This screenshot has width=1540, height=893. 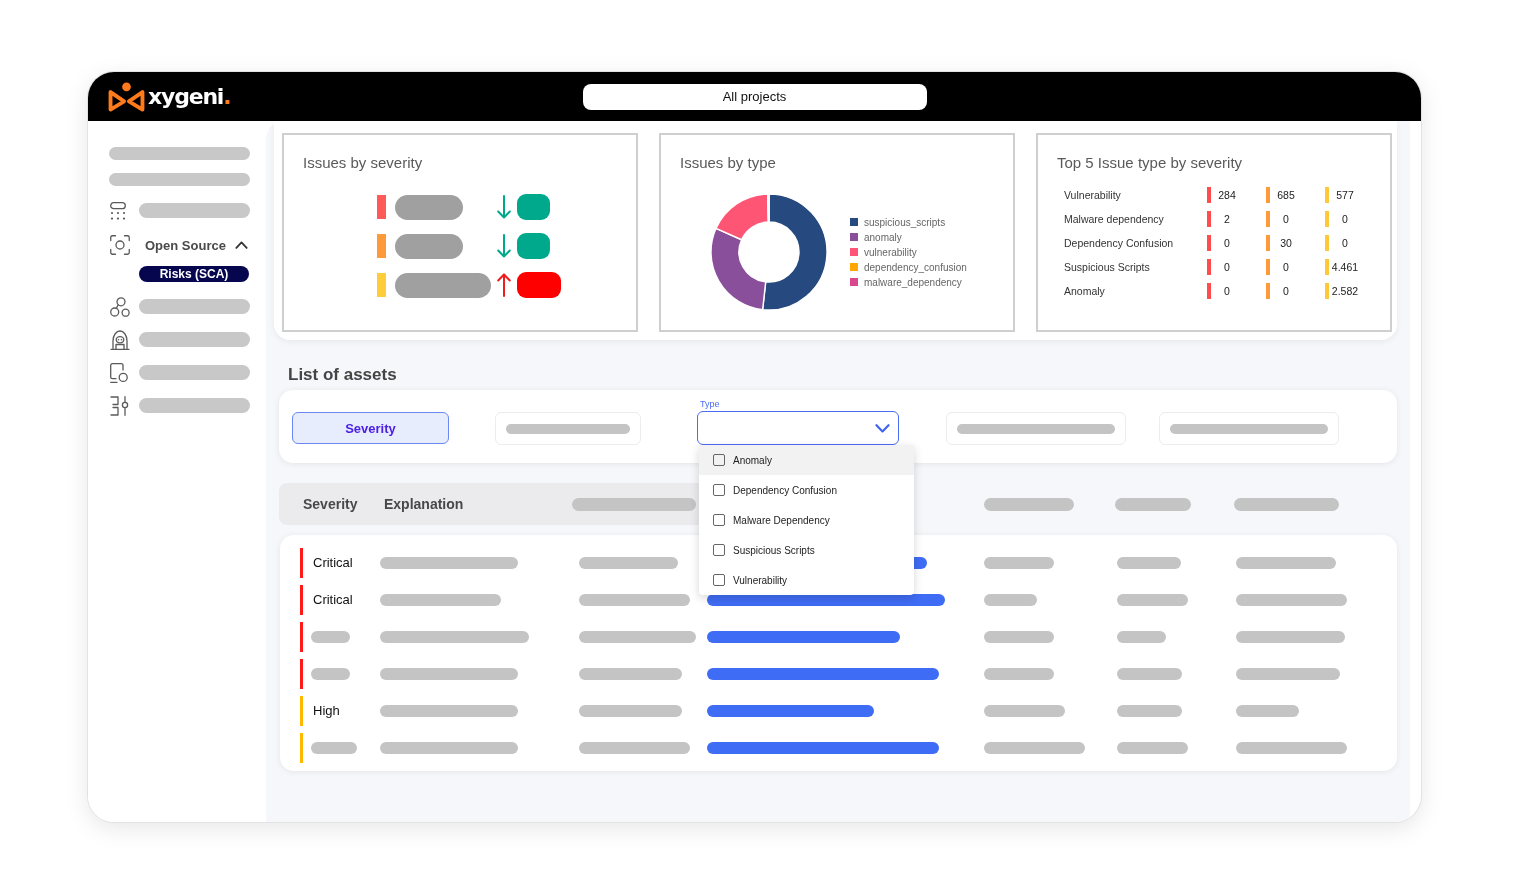 What do you see at coordinates (915, 267) in the screenshot?
I see `legend-label: dependency_confusion` at bounding box center [915, 267].